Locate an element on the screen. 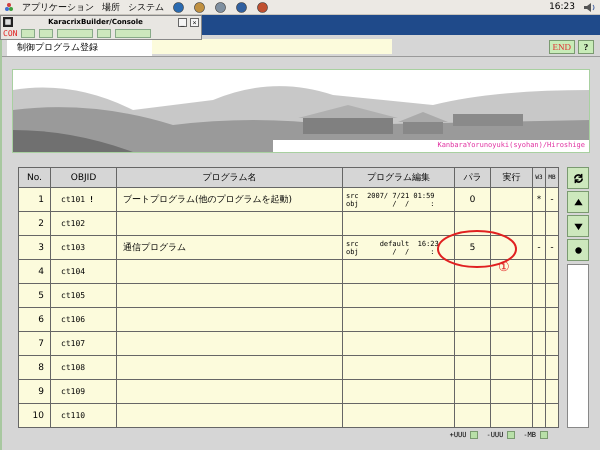 The height and width of the screenshot is (450, 600). table-cell: ct104 is located at coordinates (73, 271).